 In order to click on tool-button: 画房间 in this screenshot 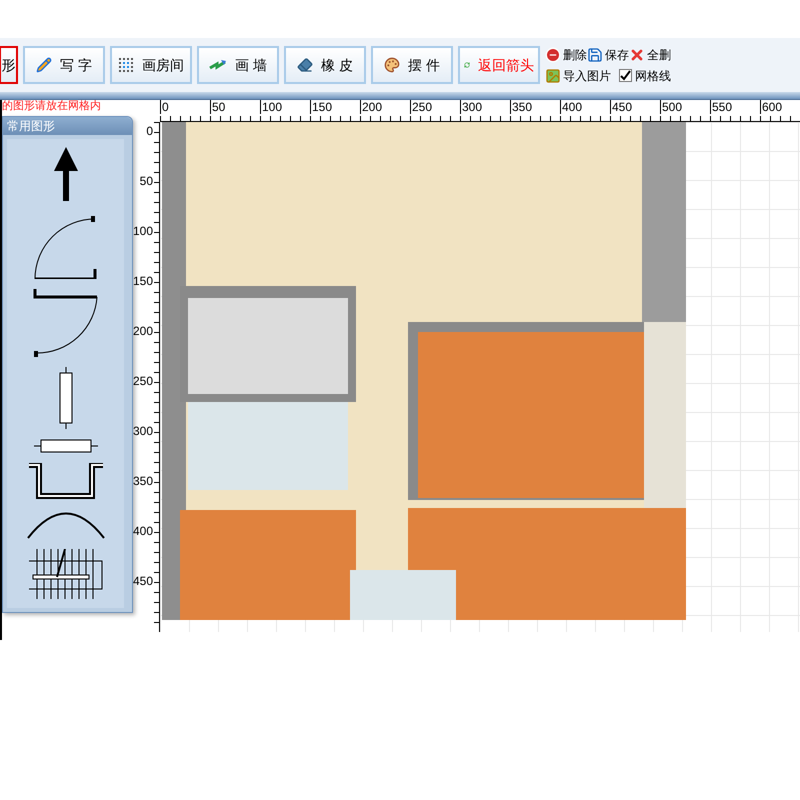, I will do `click(151, 65)`.